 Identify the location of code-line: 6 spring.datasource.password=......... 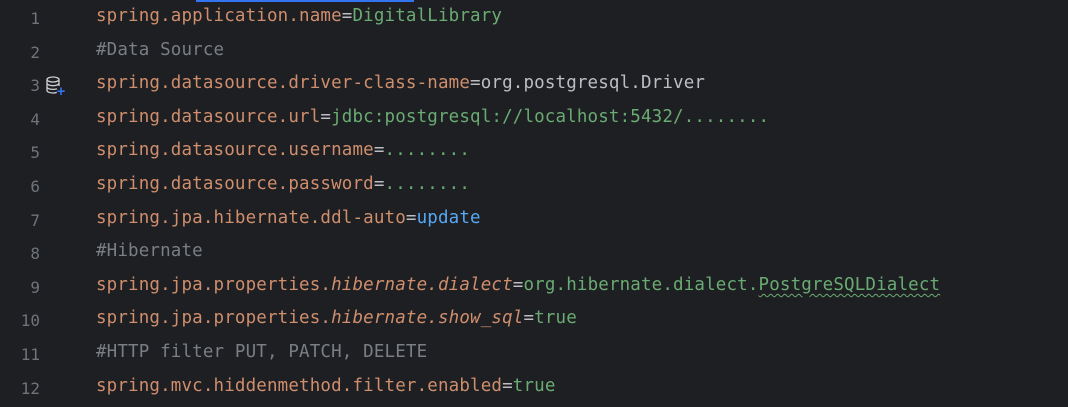
(534, 187).